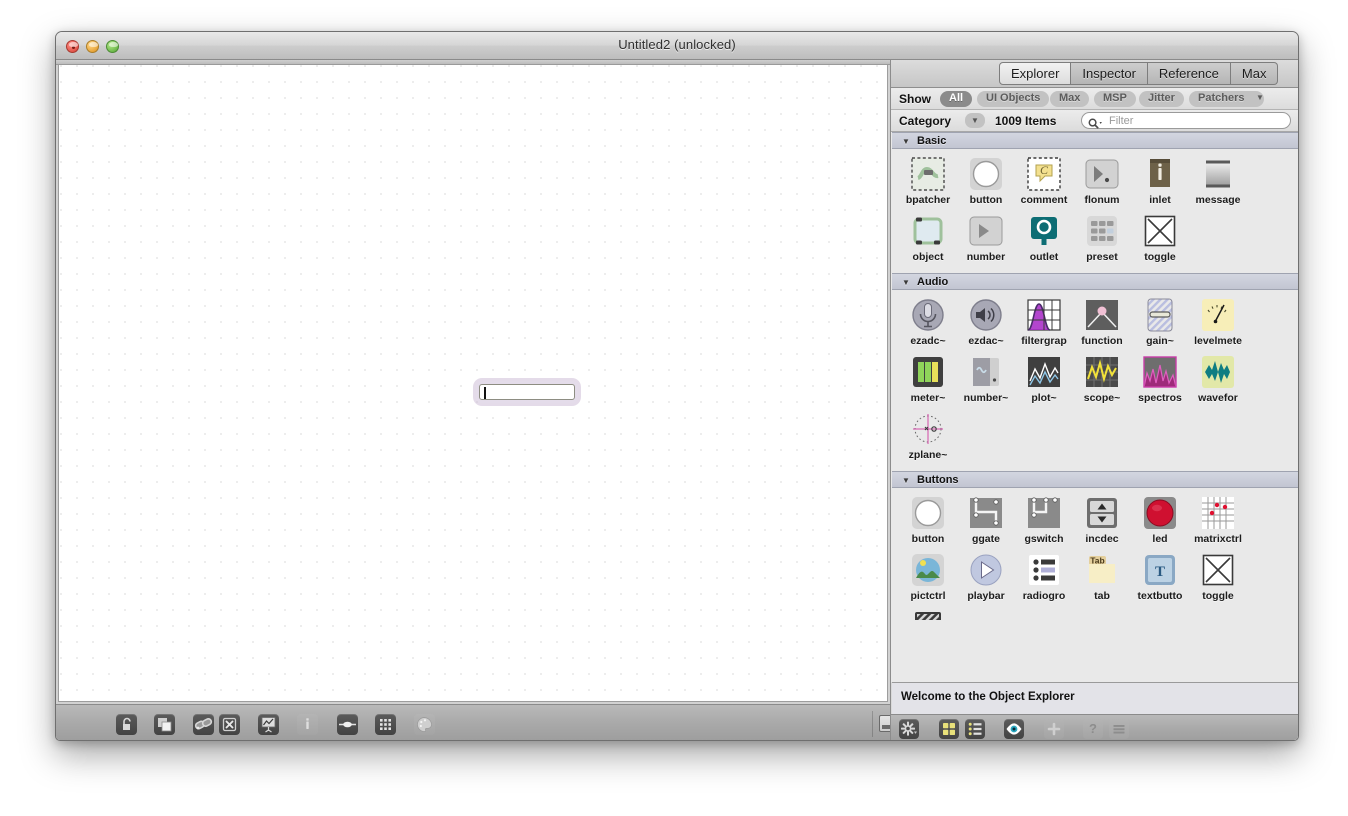  I want to click on filter-pill-ui-objects: UI Objects, so click(1013, 99).